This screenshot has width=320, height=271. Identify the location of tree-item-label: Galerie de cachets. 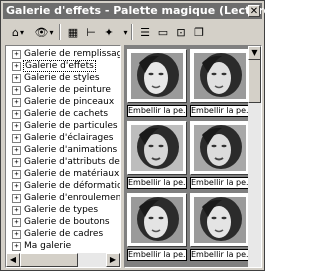
(66, 114).